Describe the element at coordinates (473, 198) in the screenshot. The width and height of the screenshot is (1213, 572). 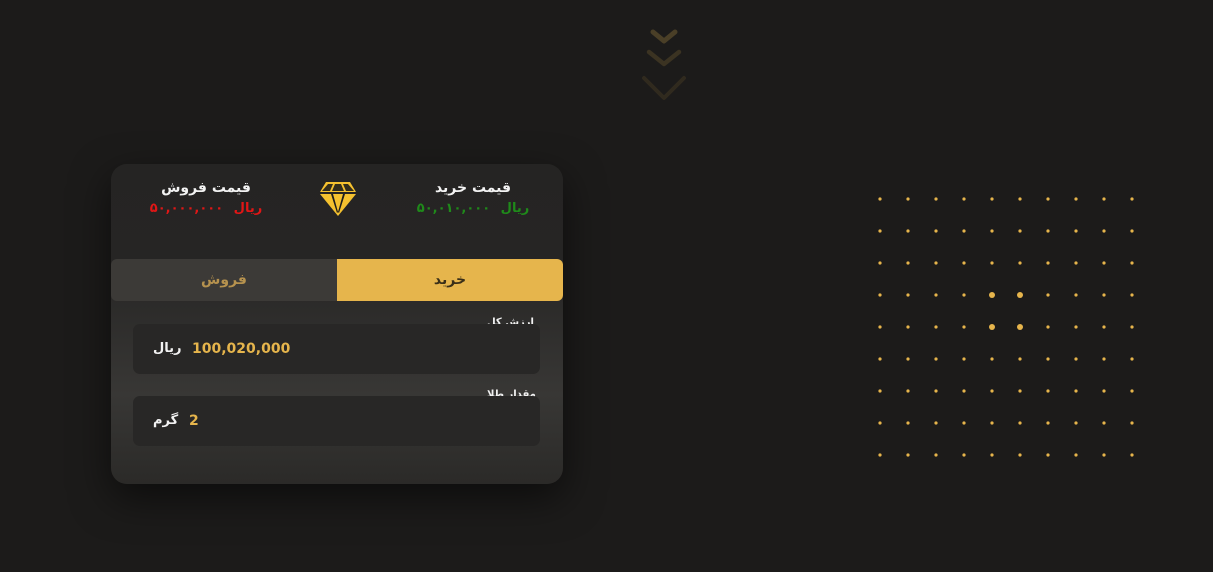
I see `buy-price-block: قیمت خرید ریال ۵۰,۰۱۰,۰۰۰` at that location.